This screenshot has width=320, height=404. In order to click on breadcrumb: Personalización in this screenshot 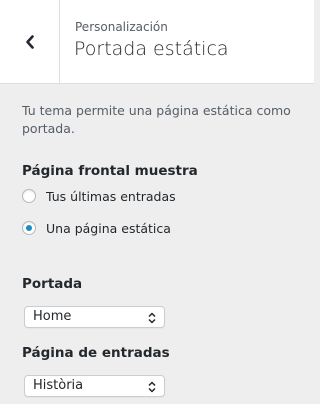, I will do `click(121, 27)`.